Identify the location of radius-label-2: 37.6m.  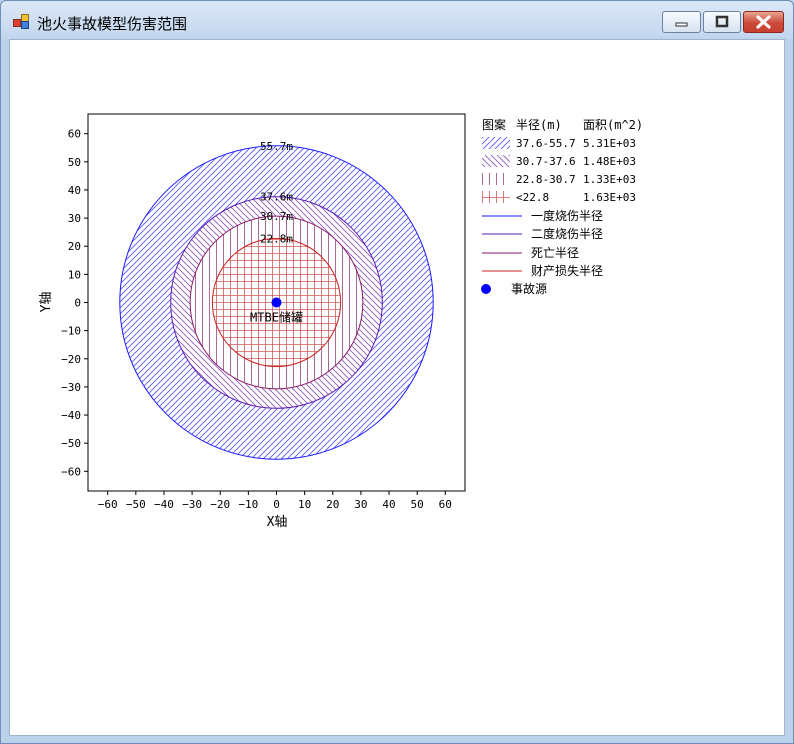
(276, 197).